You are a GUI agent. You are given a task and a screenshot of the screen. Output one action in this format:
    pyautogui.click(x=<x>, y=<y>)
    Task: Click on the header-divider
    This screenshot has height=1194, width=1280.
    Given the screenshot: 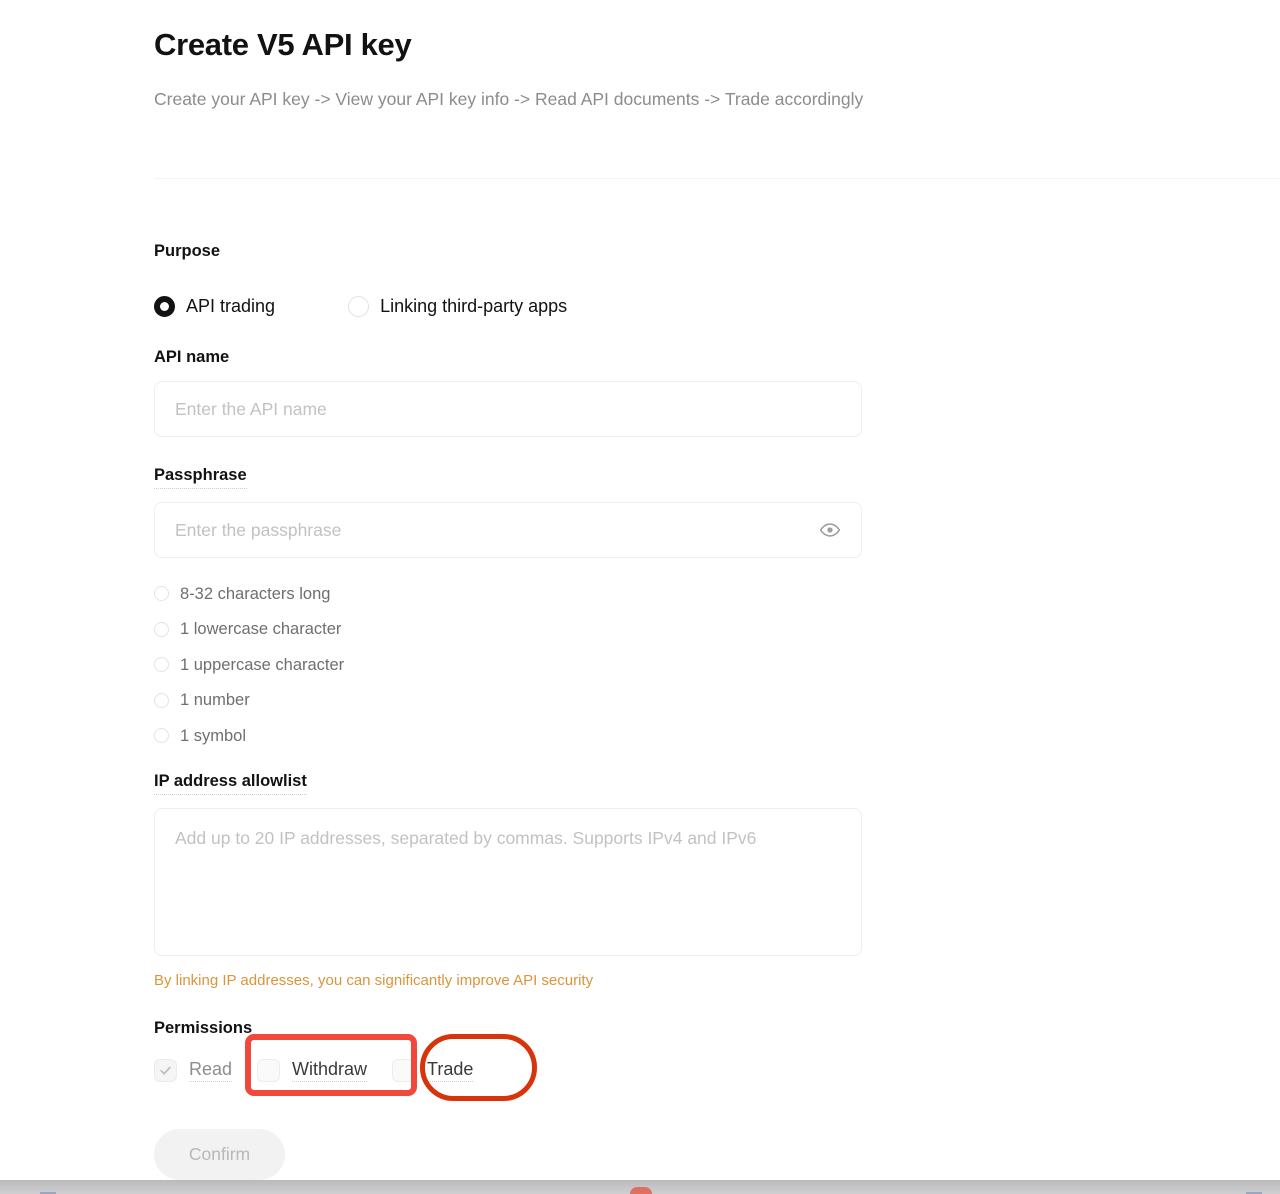 What is the action you would take?
    pyautogui.click(x=717, y=178)
    